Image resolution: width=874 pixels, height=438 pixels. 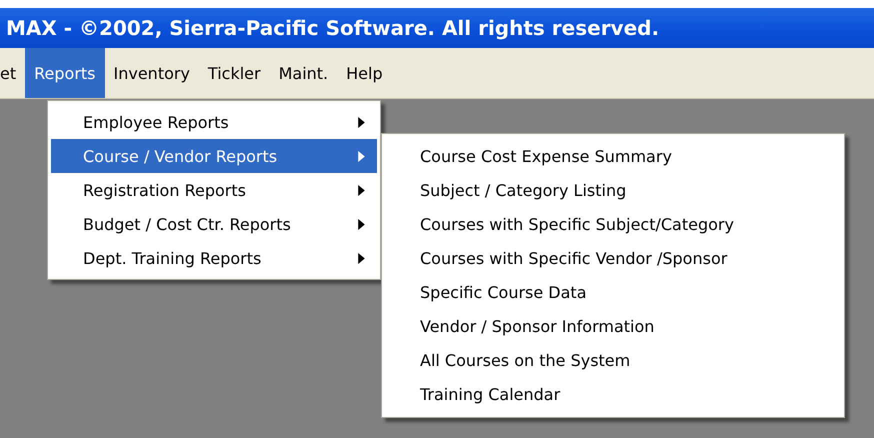 I want to click on menu-item-label: Budget / Cost Ctr. Reports, so click(x=187, y=224).